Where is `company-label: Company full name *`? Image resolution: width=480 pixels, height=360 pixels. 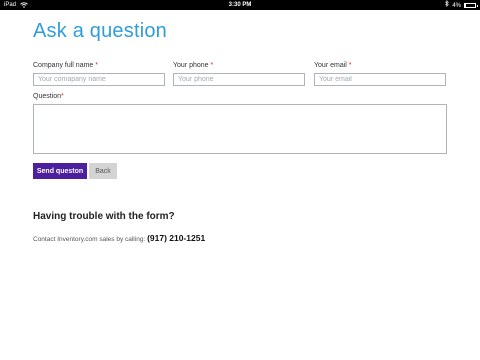 company-label: Company full name * is located at coordinates (65, 65).